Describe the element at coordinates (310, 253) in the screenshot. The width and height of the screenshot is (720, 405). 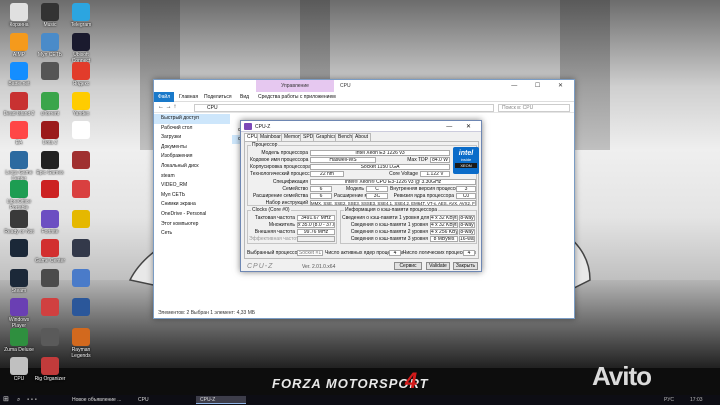
I see `socket-select: Socket #1` at that location.